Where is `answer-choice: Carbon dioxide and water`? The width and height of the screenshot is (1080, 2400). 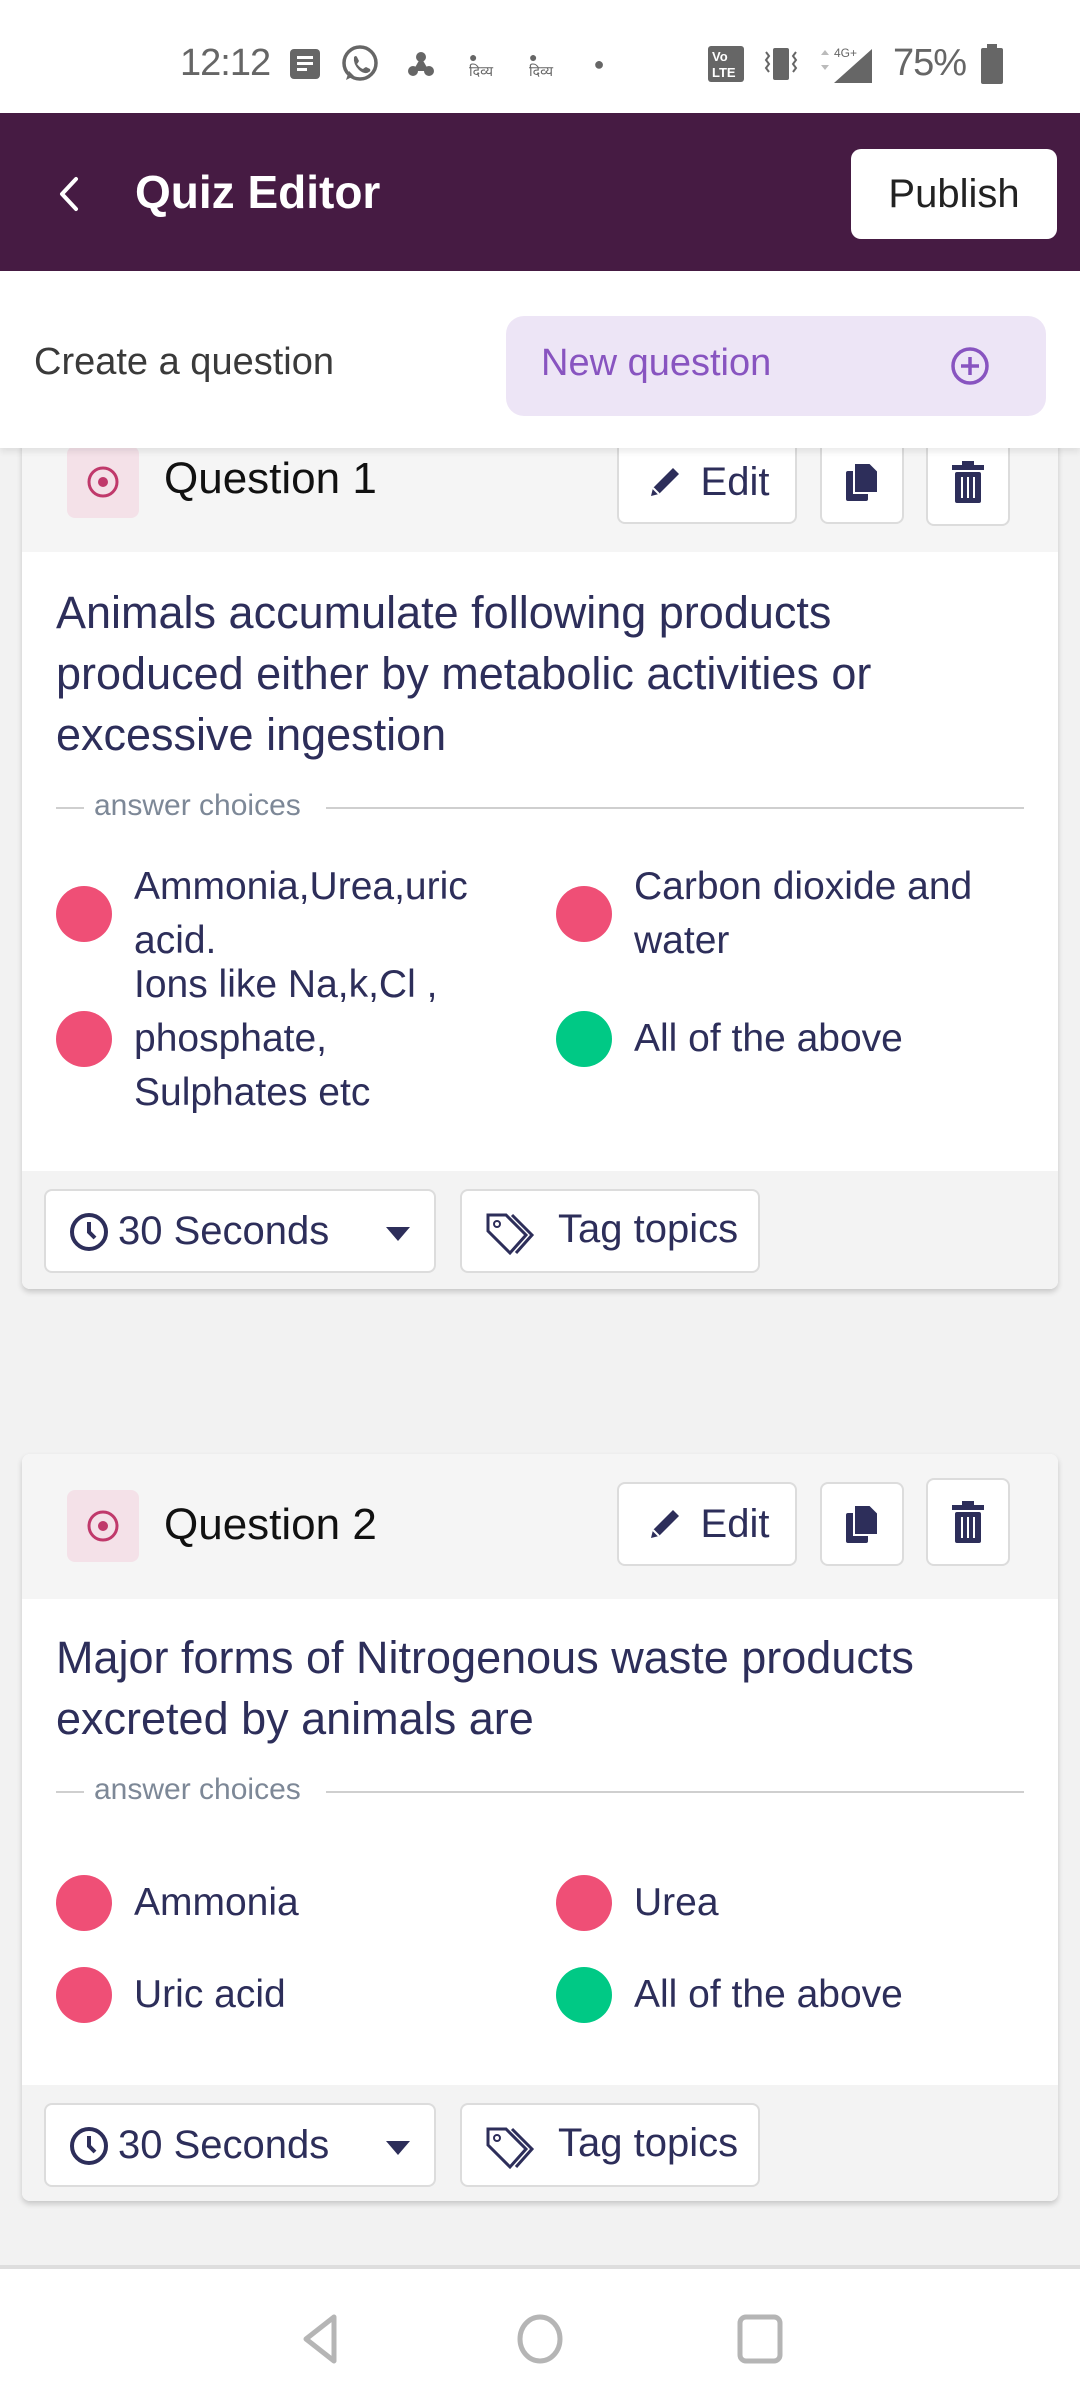 answer-choice: Carbon dioxide and water is located at coordinates (796, 914).